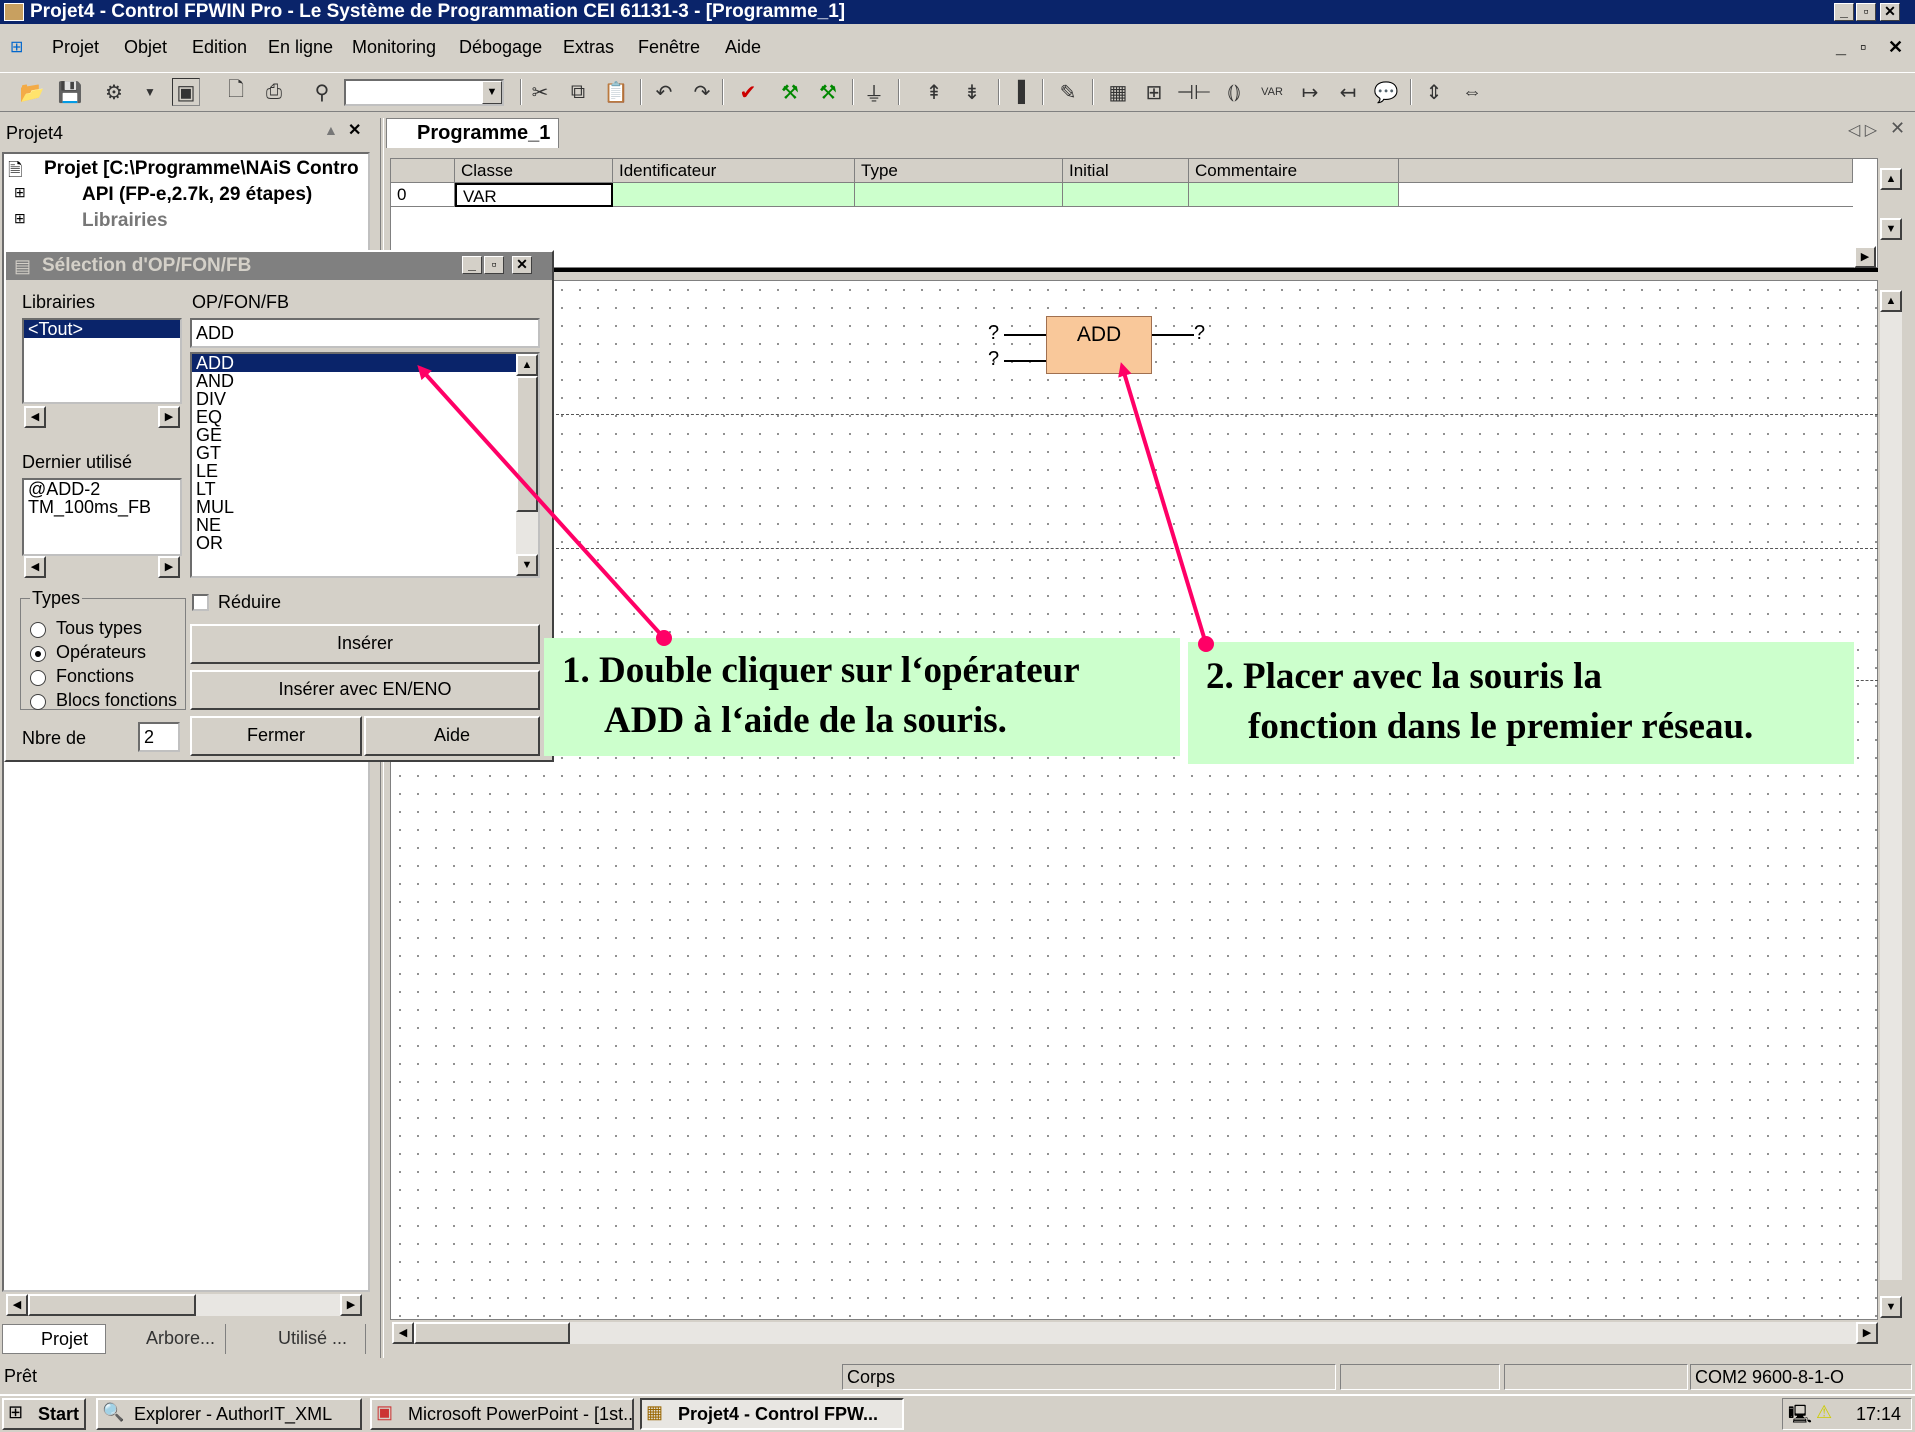  What do you see at coordinates (815, 507) in the screenshot?
I see `annotation-arrows` at bounding box center [815, 507].